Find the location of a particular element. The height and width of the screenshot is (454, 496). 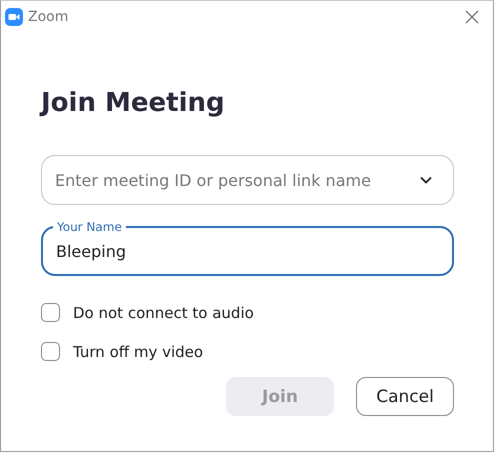

dialog-heading: Join Meeting is located at coordinates (133, 103).